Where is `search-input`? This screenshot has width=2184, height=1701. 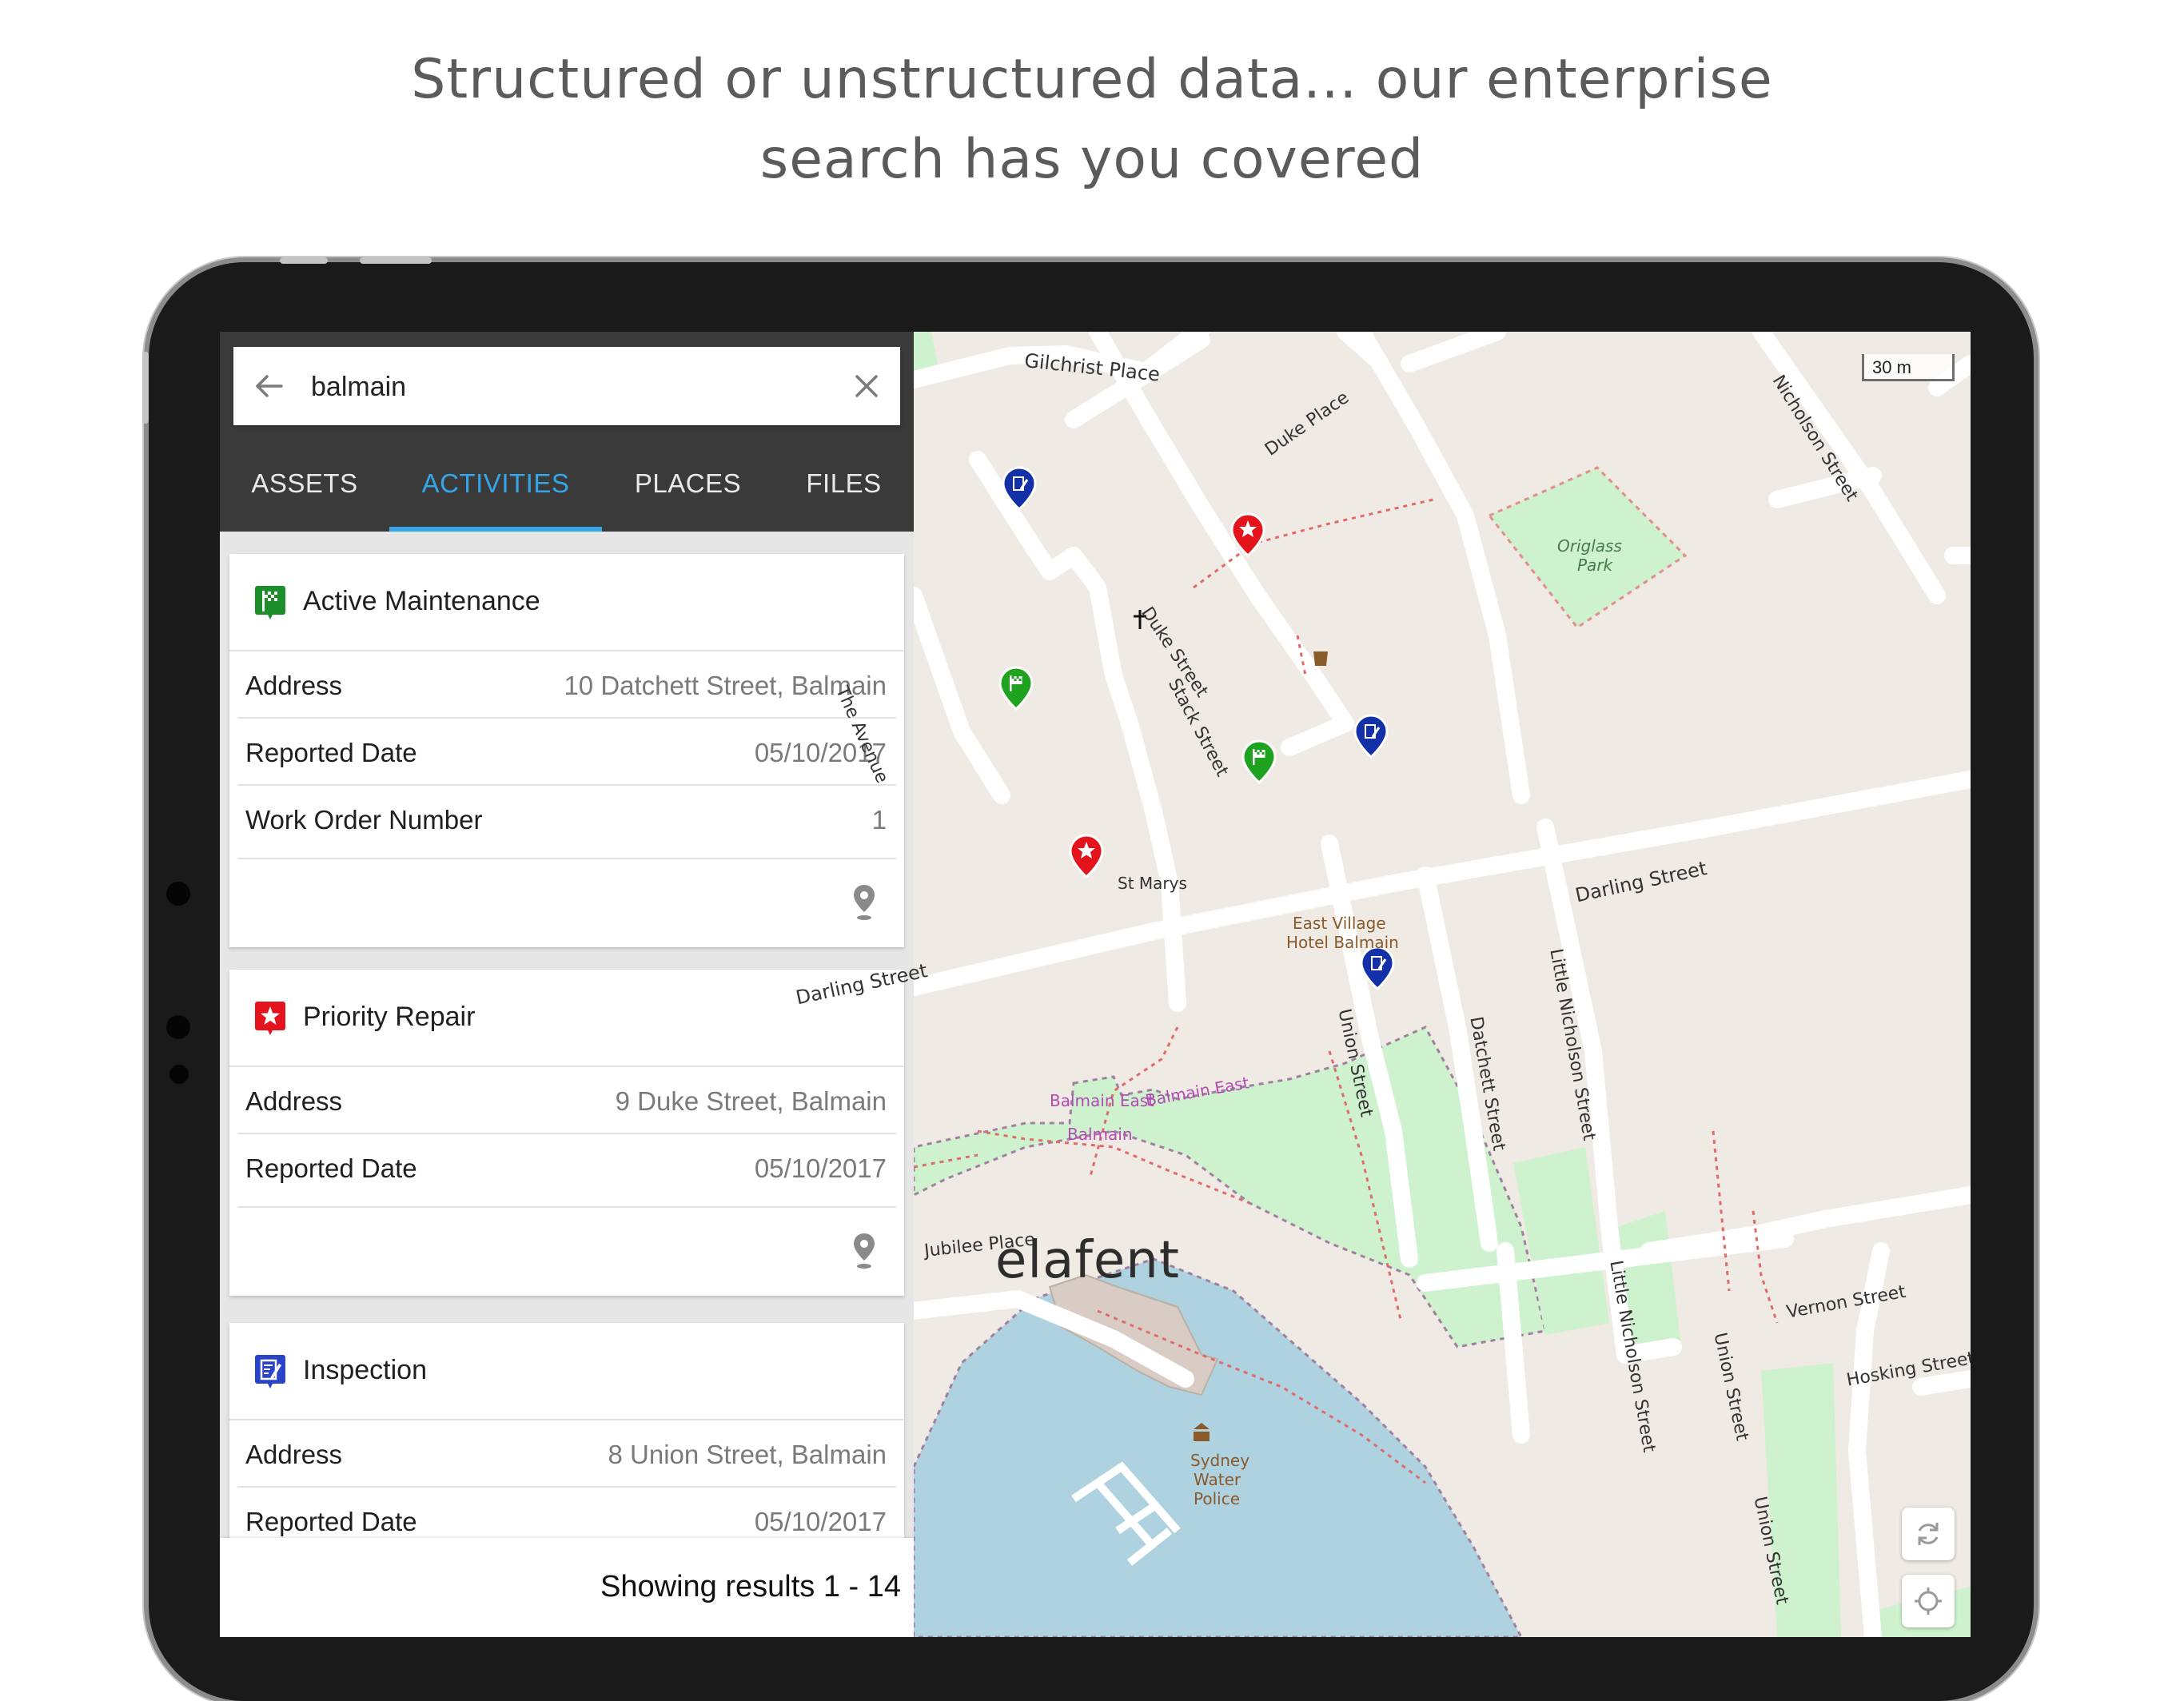 search-input is located at coordinates (566, 386).